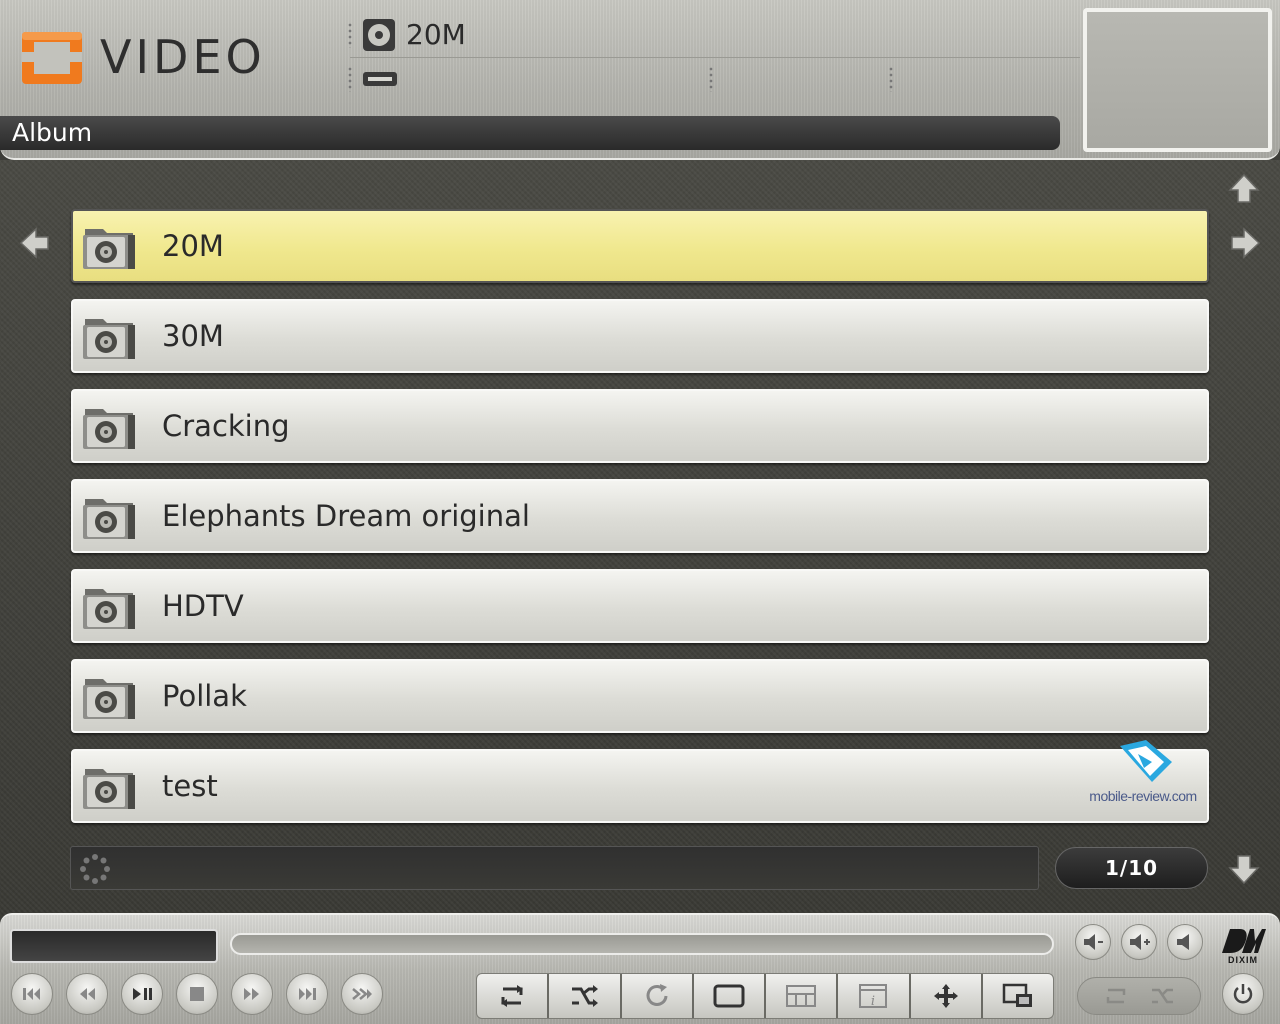 The image size is (1280, 1024). I want to click on play-pause-icon, so click(142, 994).